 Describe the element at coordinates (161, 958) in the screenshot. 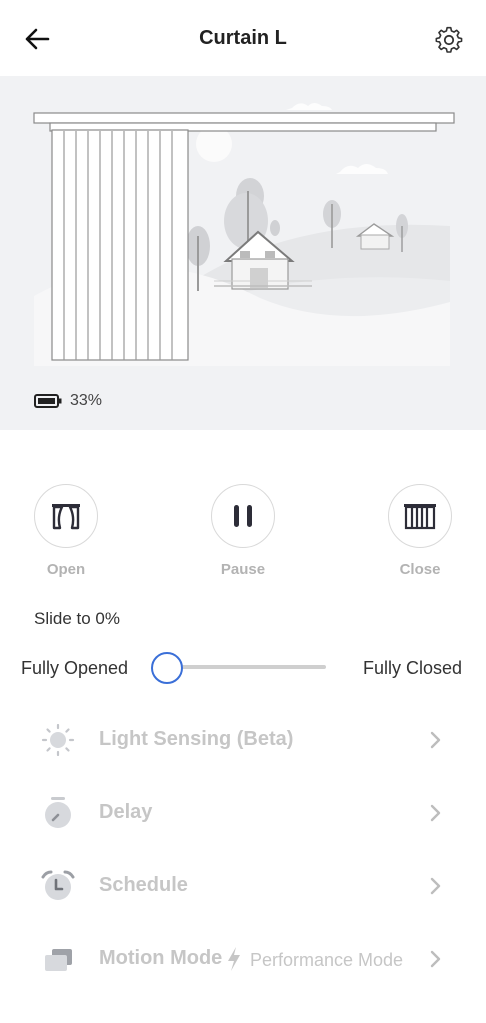

I see `menu-label-motion-mode: Motion Mode` at that location.